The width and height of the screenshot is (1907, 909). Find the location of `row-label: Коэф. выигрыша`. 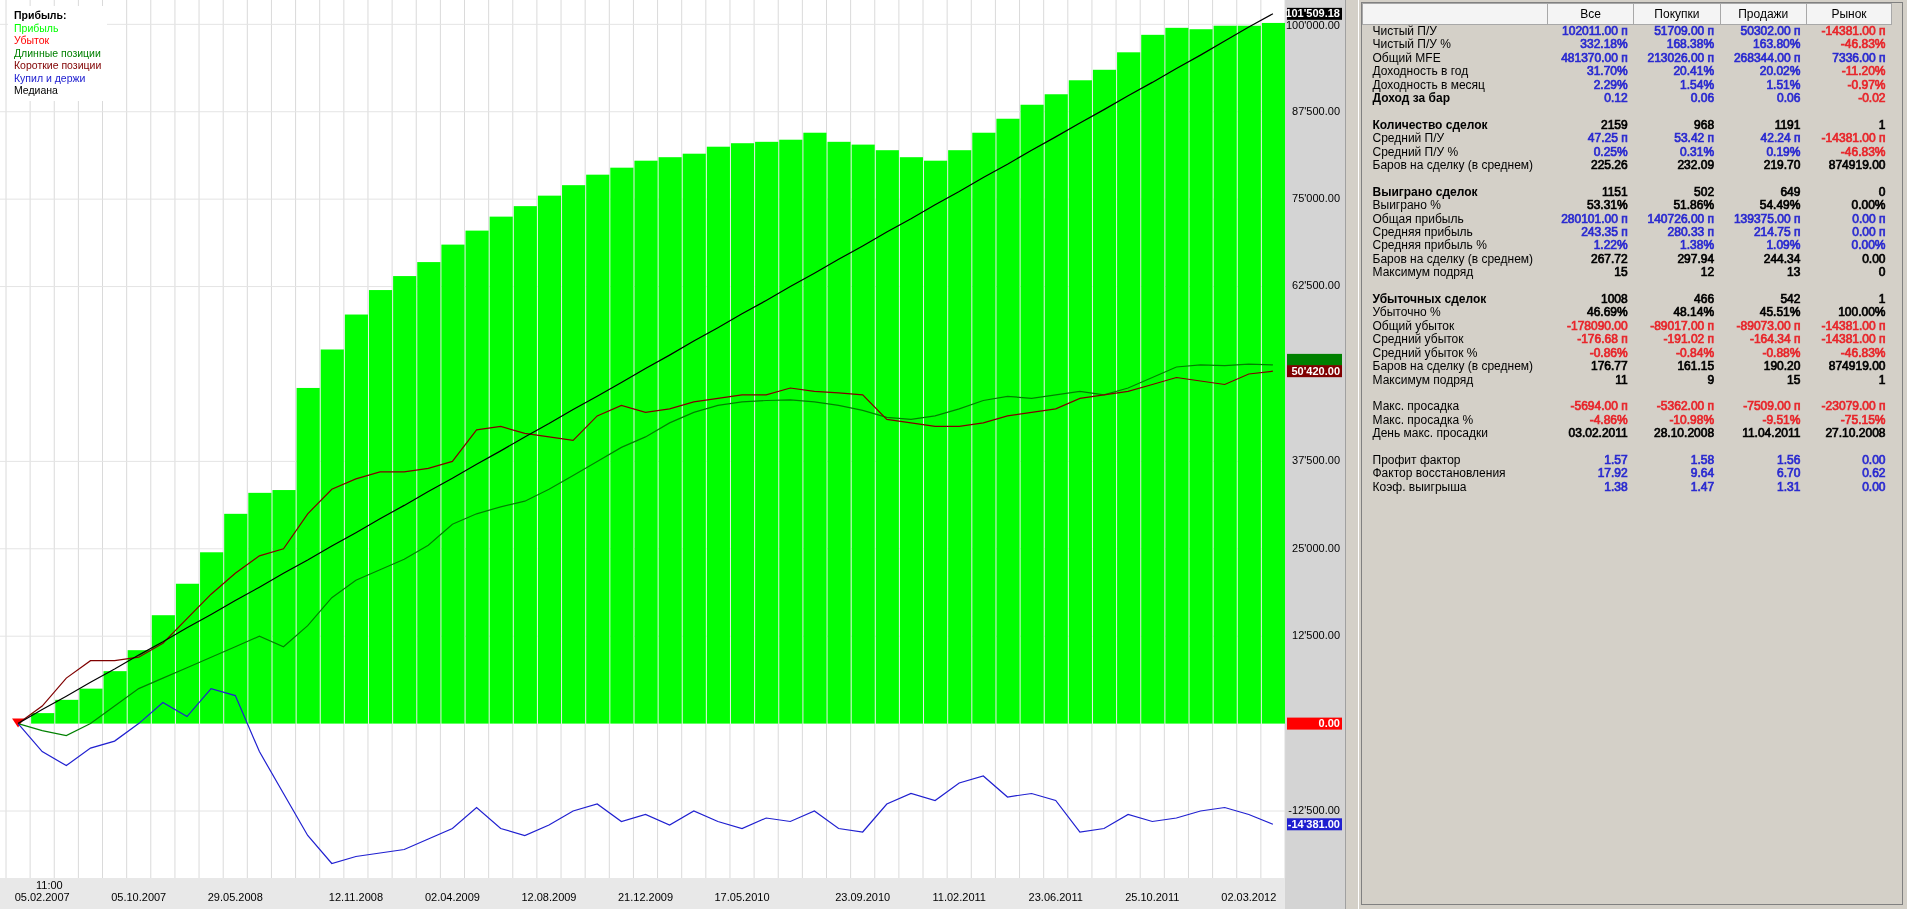

row-label: Коэф. выигрыша is located at coordinates (1419, 487).